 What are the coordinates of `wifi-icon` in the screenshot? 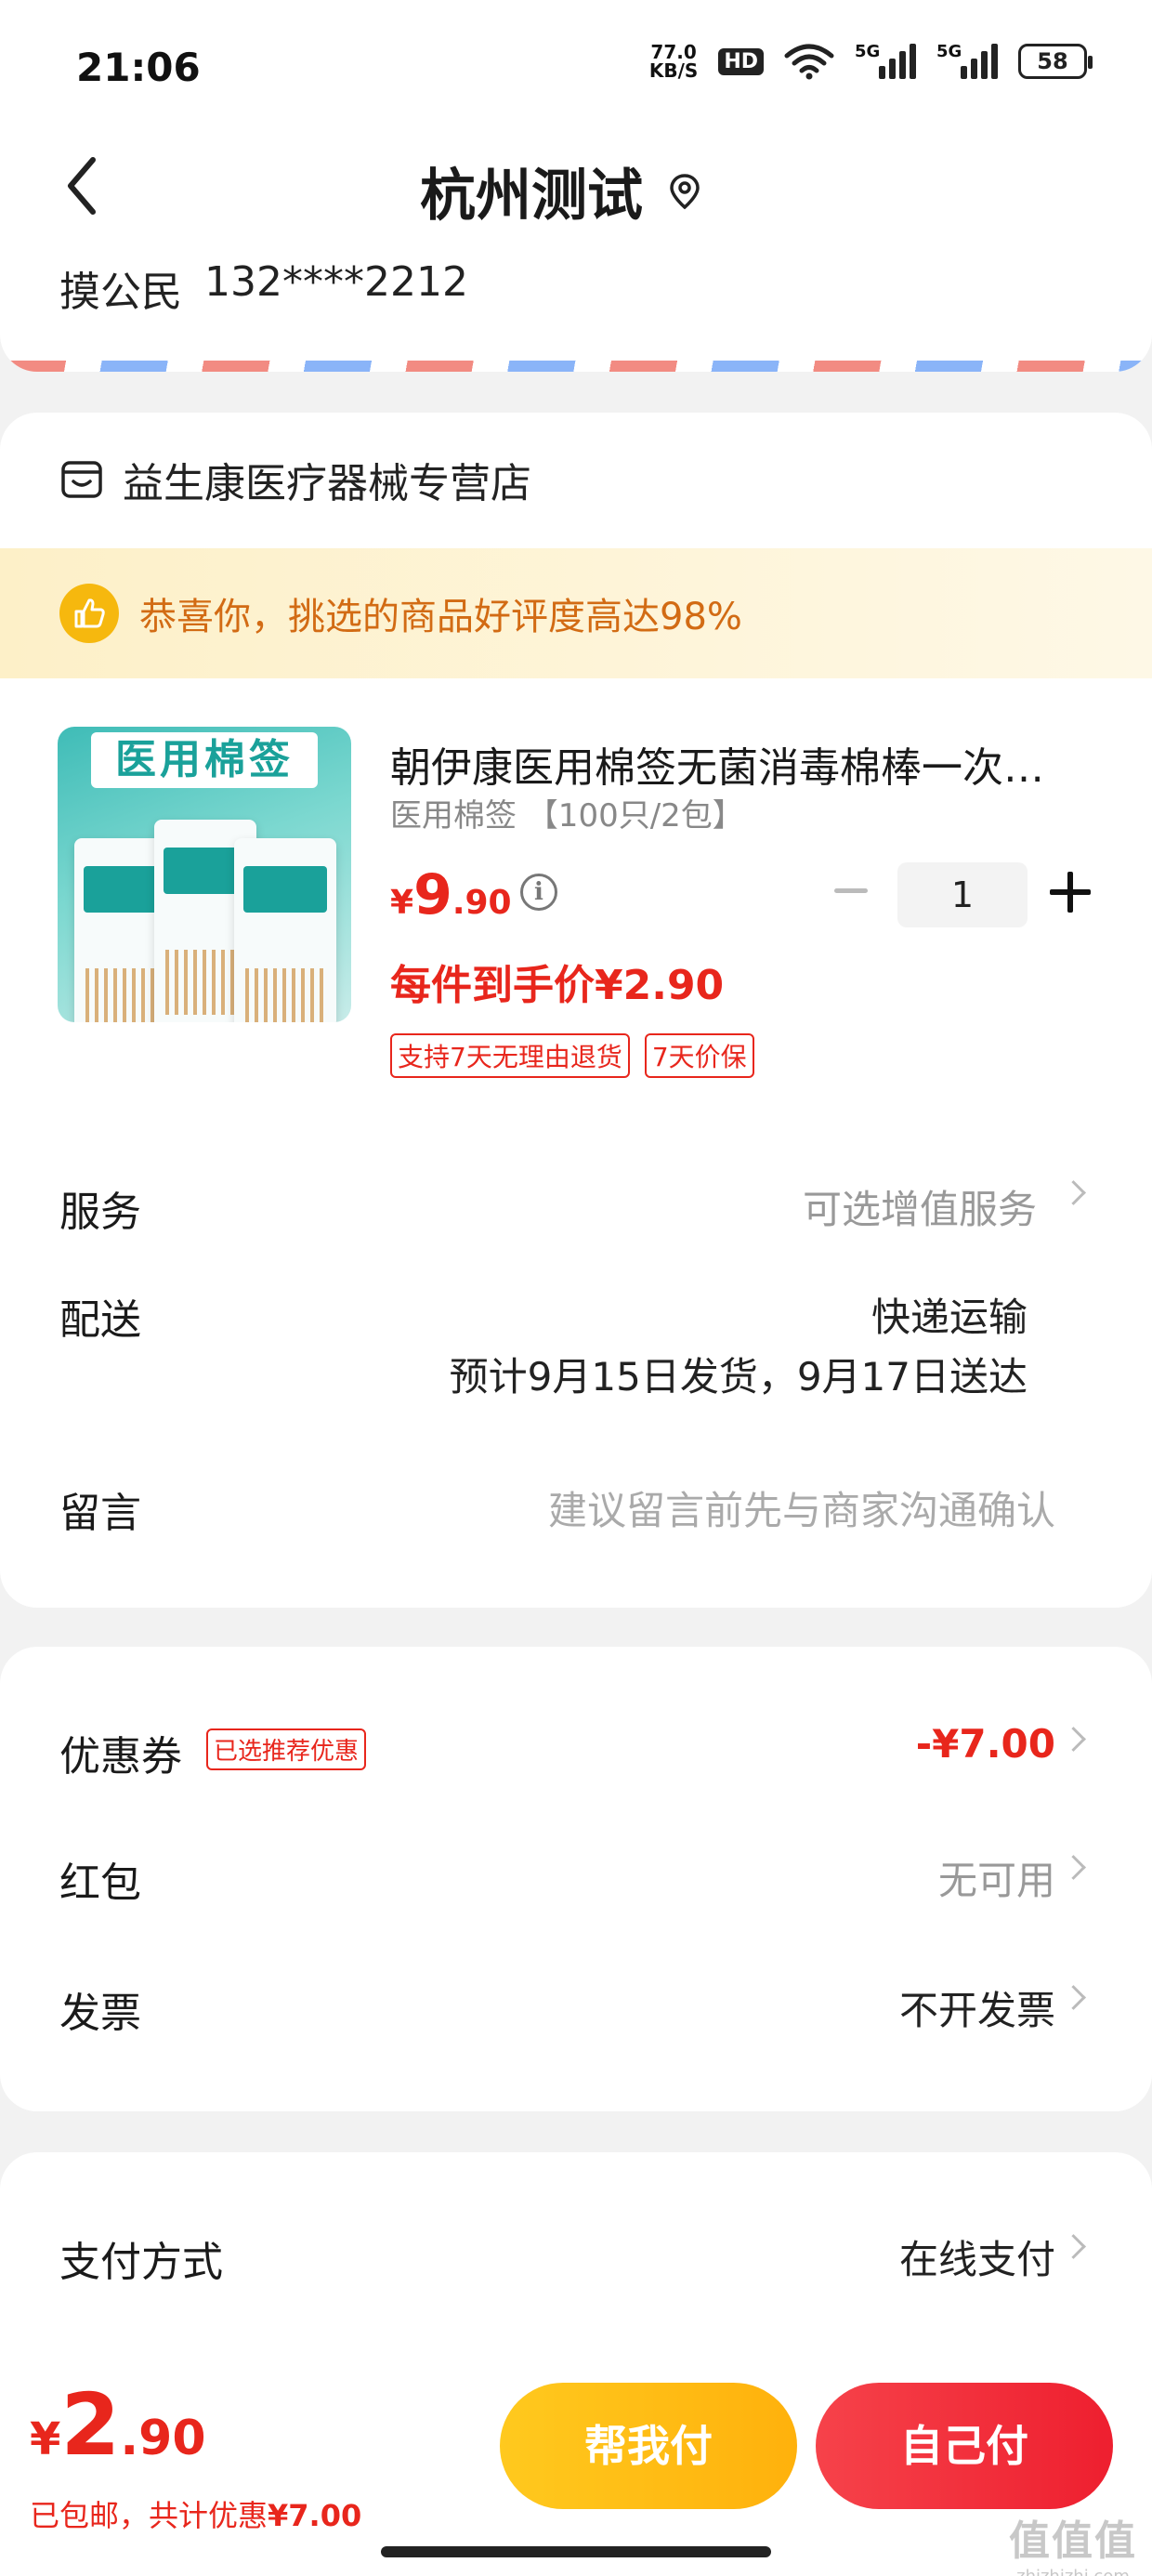 It's located at (809, 62).